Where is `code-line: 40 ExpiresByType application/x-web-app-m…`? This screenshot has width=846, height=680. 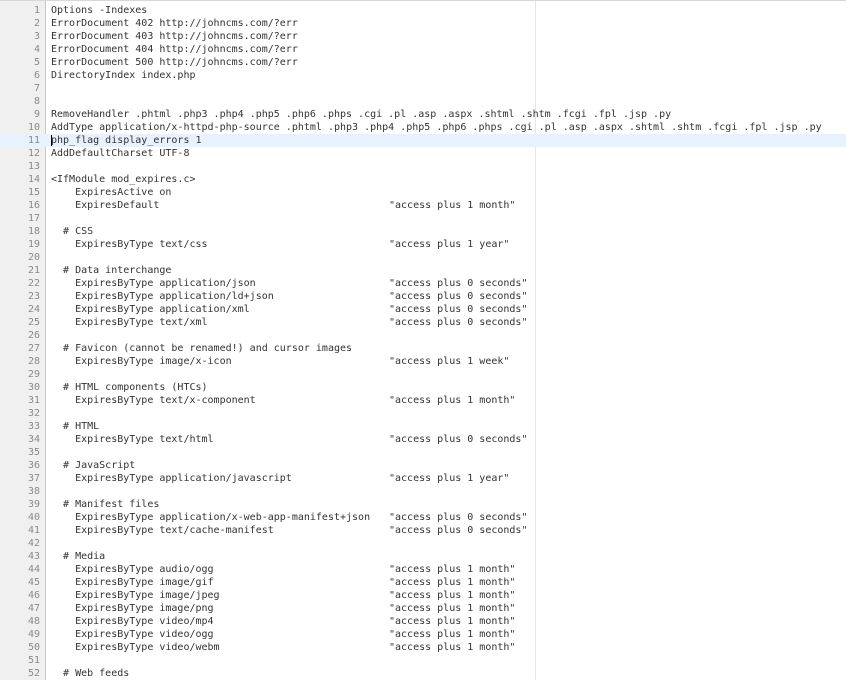
code-line: 40 ExpiresByType application/x-web-app-m… is located at coordinates (423, 517).